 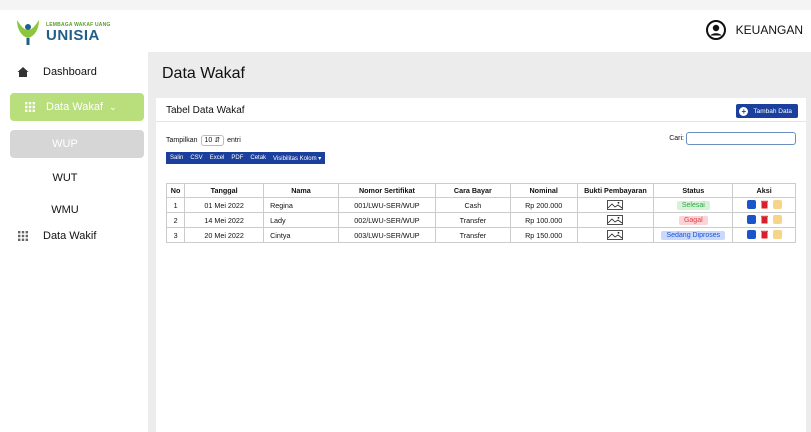 What do you see at coordinates (258, 158) in the screenshot?
I see `print-button: Cetak` at bounding box center [258, 158].